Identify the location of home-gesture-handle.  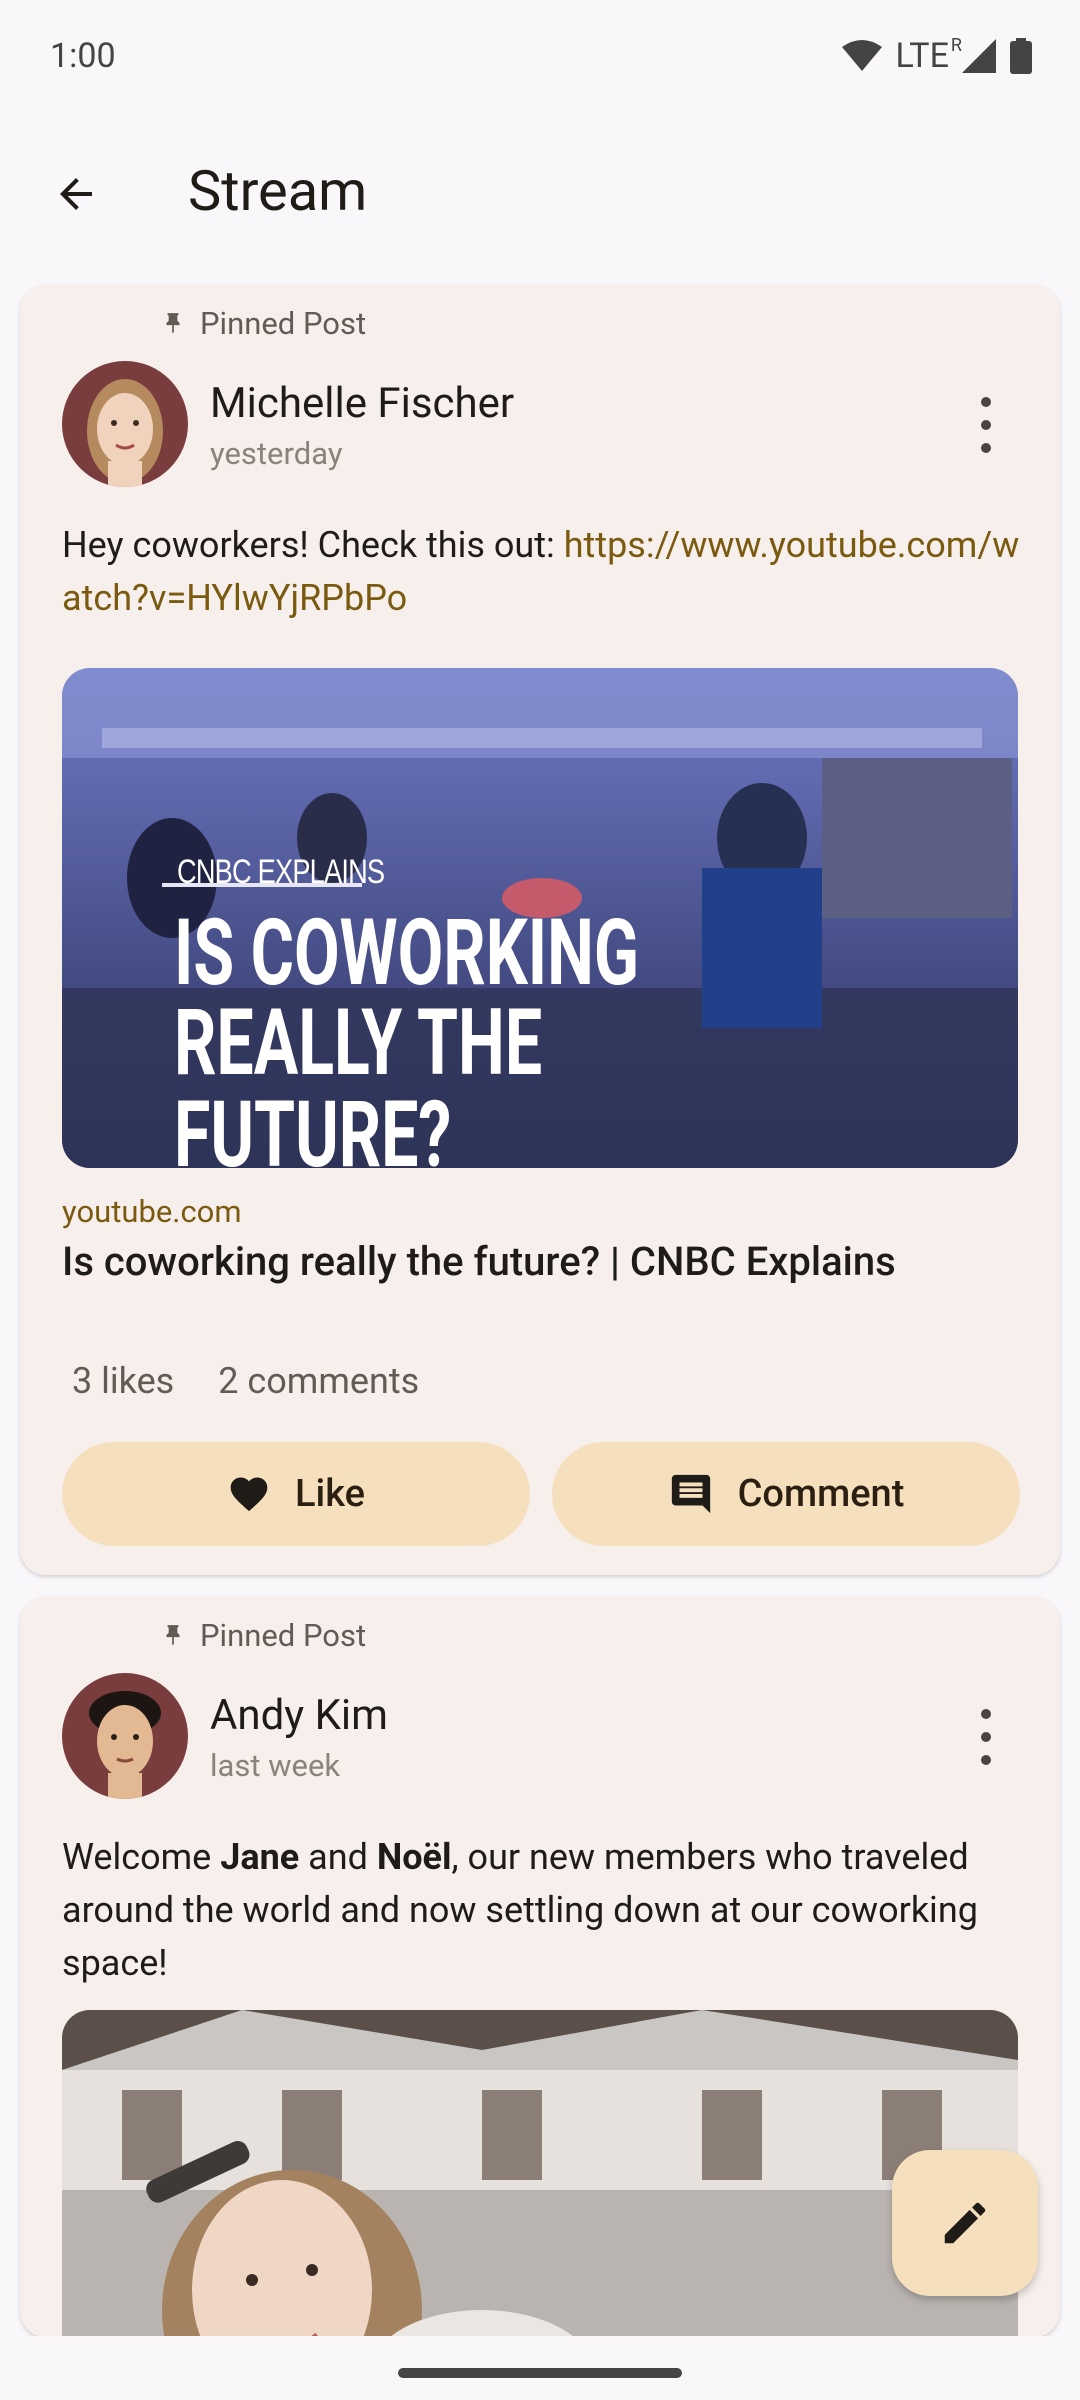
(540, 2373).